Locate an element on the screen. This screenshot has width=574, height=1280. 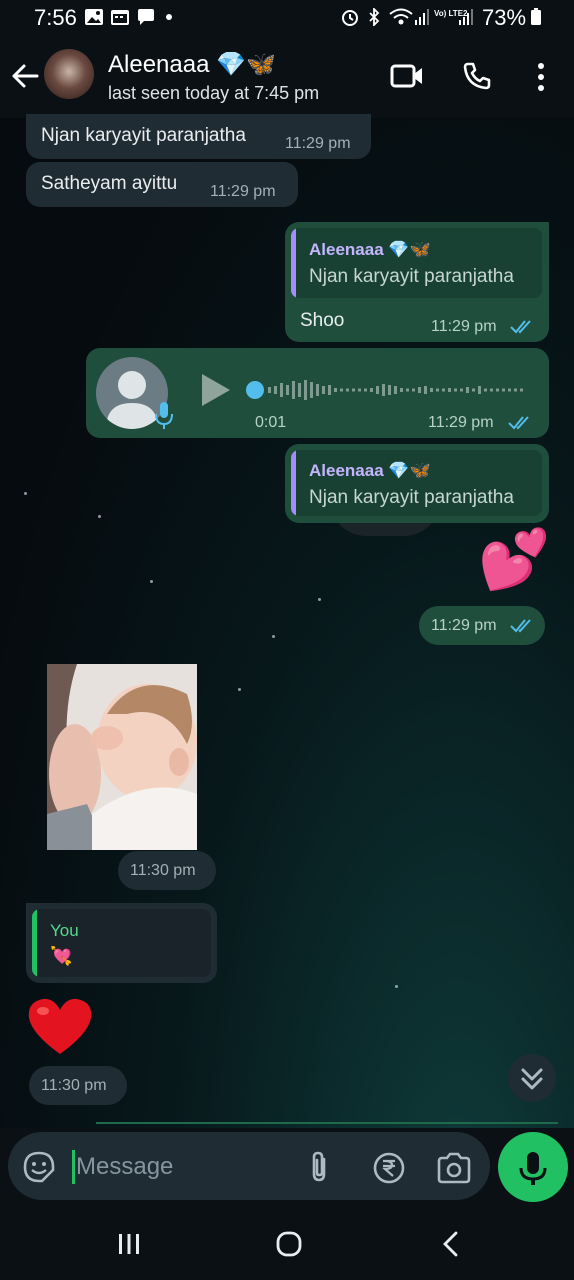
gallery-icon is located at coordinates (94, 17).